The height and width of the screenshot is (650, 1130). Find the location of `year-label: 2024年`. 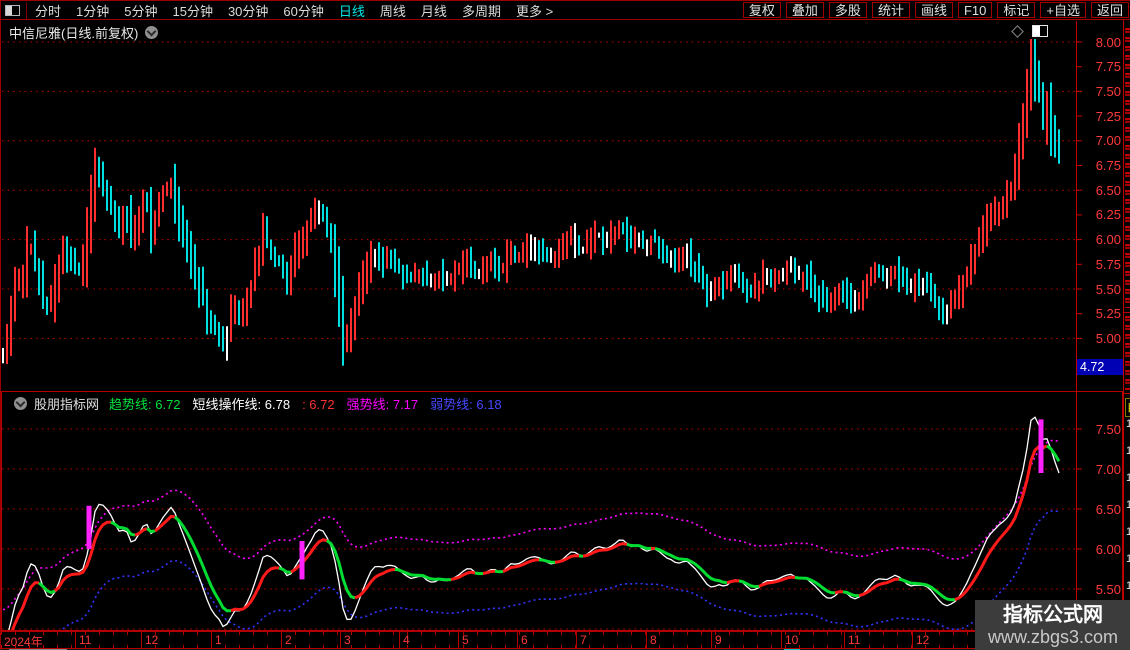

year-label: 2024年 is located at coordinates (23, 642).